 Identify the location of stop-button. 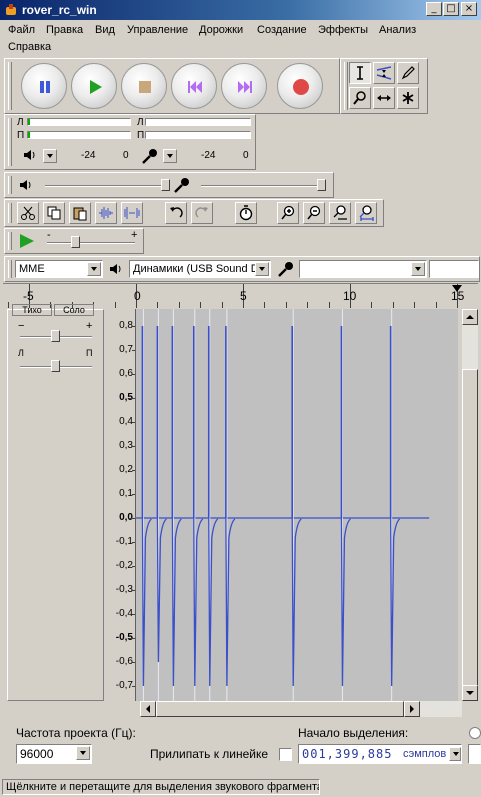
(144, 86).